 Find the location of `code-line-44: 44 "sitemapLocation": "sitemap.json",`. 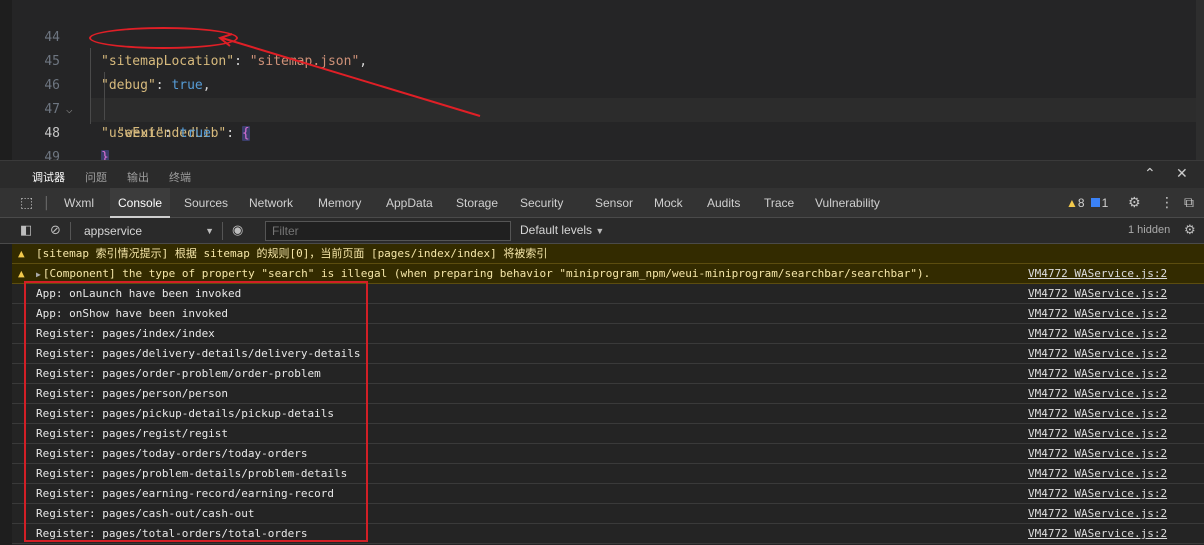

code-line-44: 44 "sitemapLocation": "sitemap.json", is located at coordinates (598, 35).